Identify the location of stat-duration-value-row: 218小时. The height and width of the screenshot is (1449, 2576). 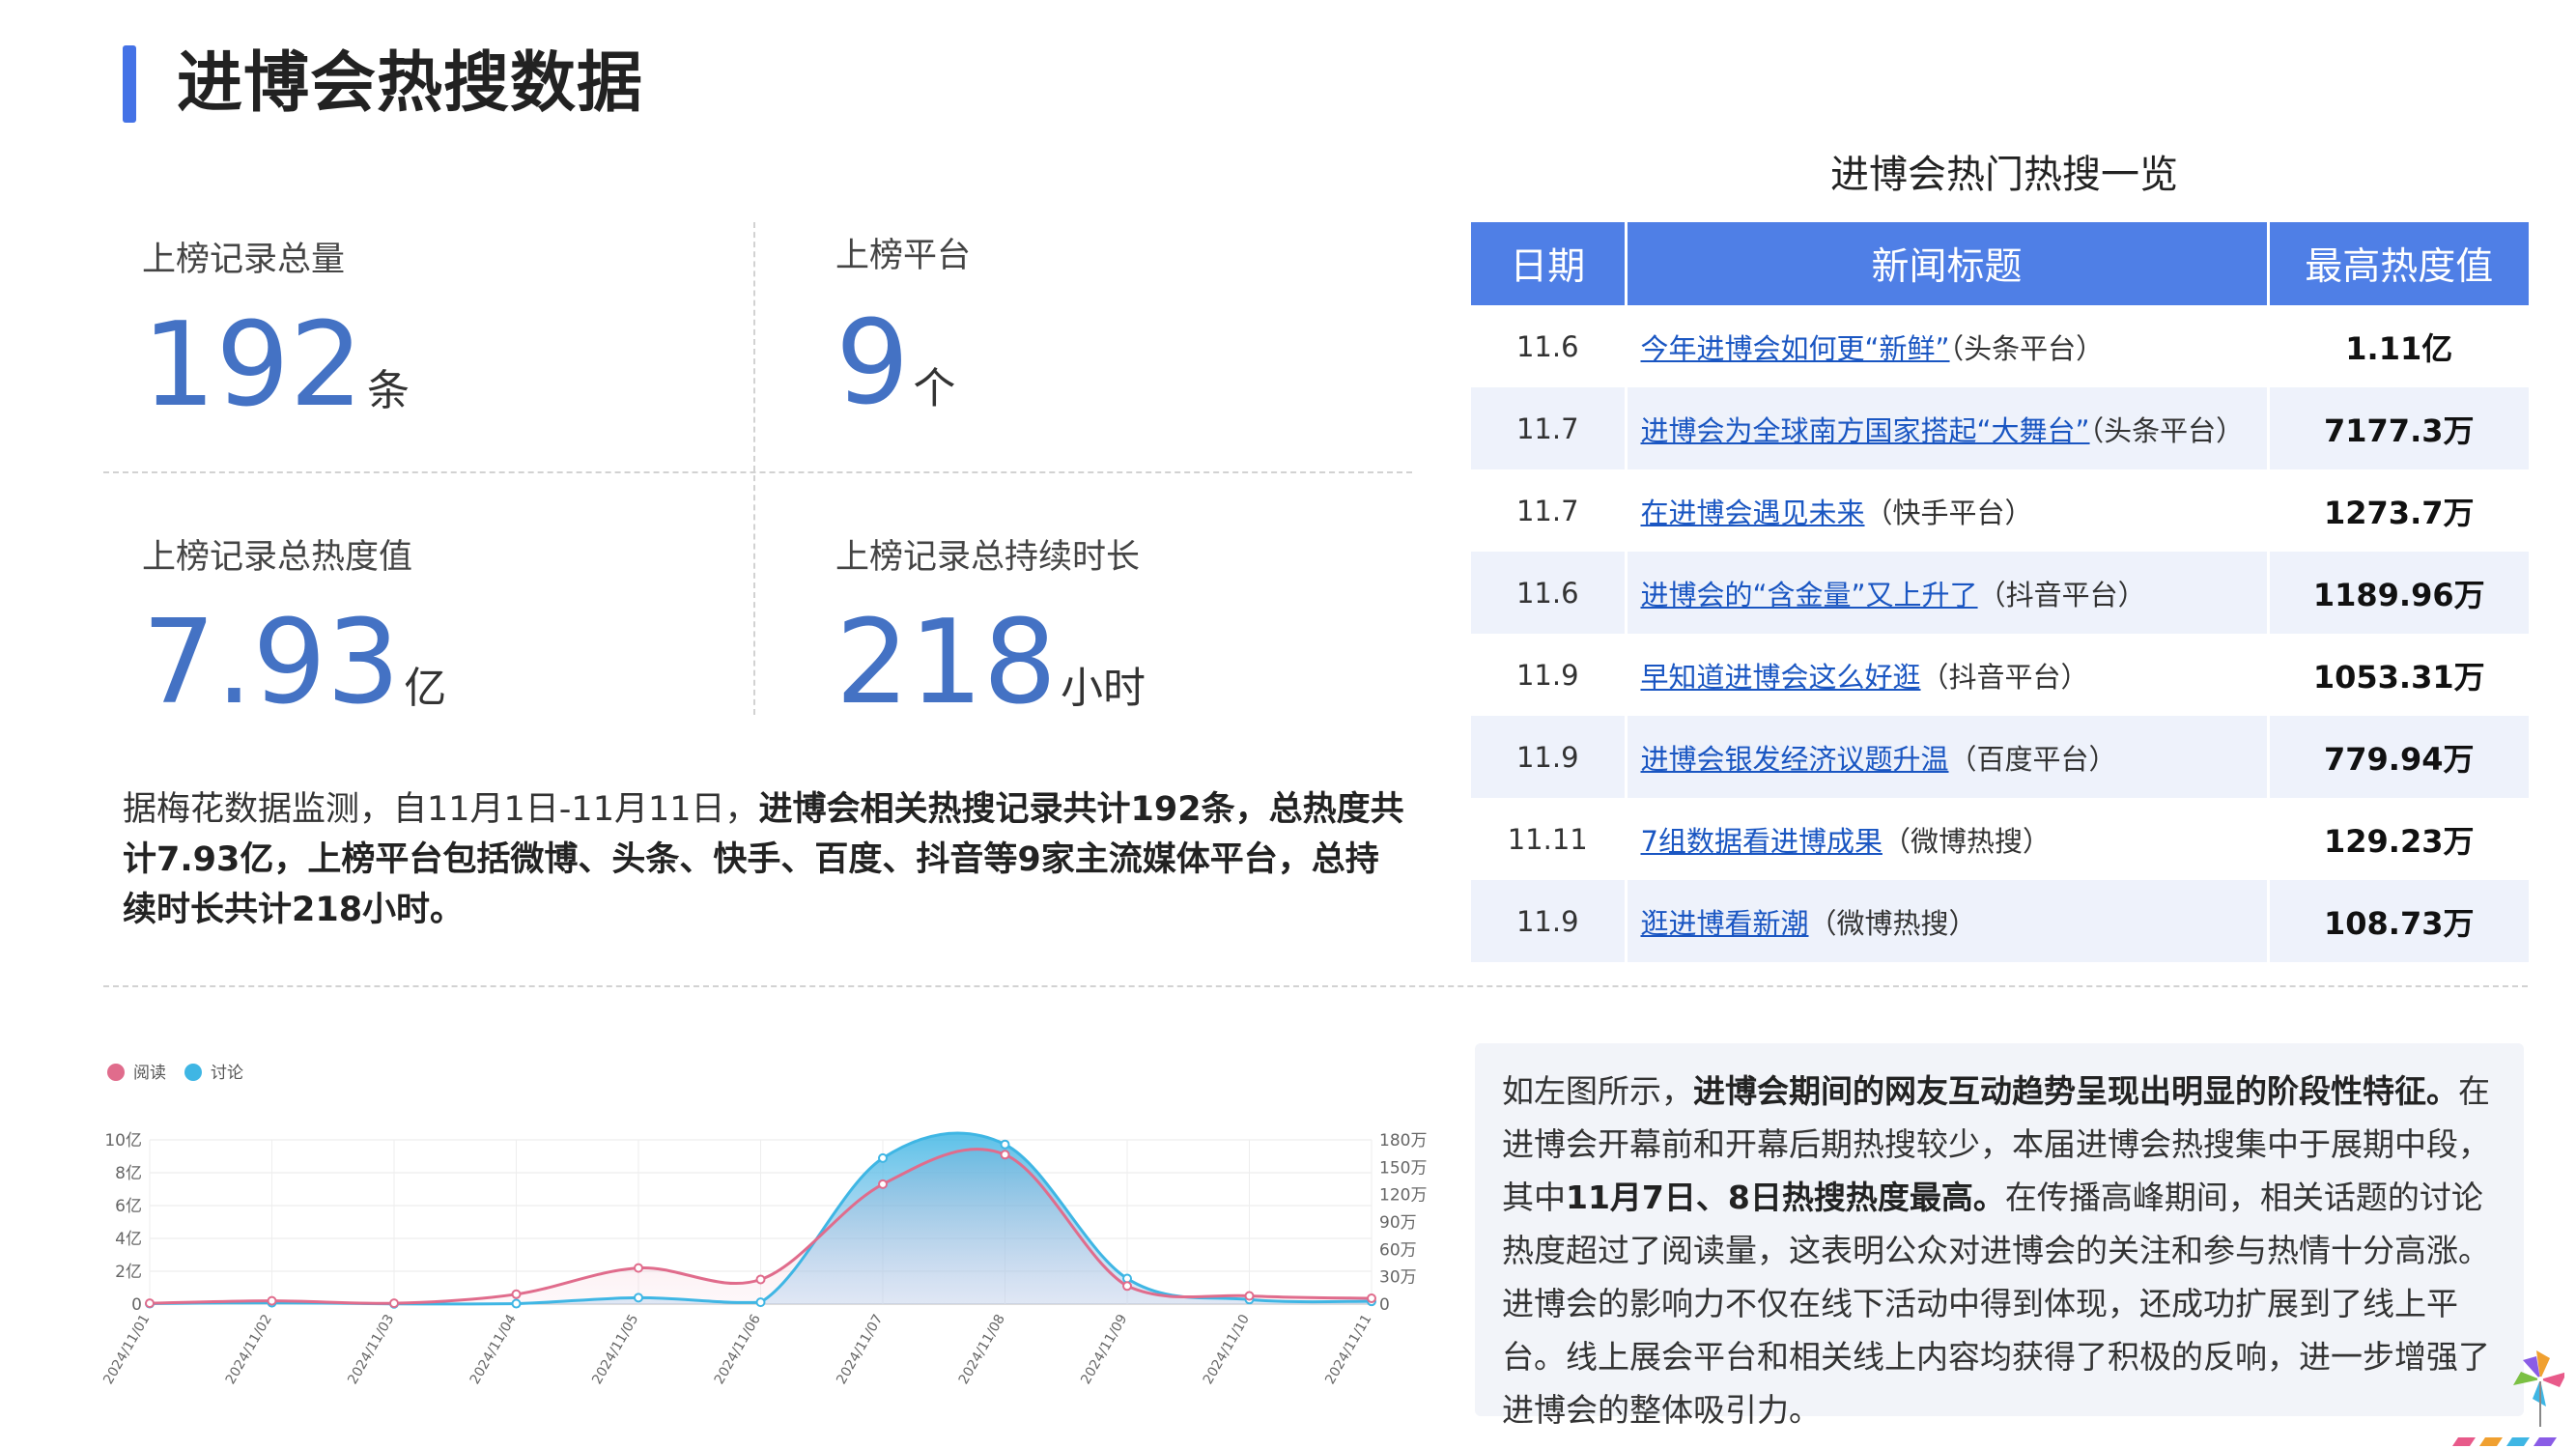
(990, 676).